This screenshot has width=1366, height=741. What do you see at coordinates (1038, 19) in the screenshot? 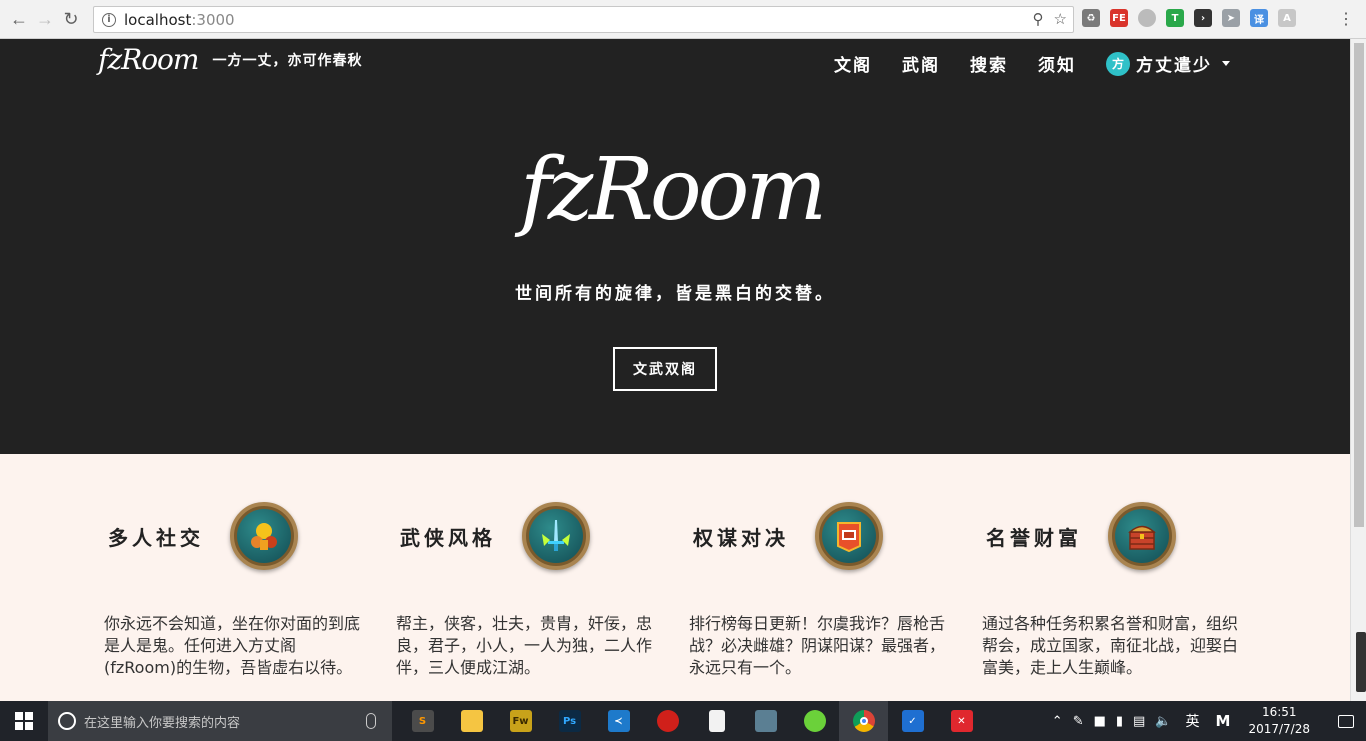
I see `key-icon: ⚲` at bounding box center [1038, 19].